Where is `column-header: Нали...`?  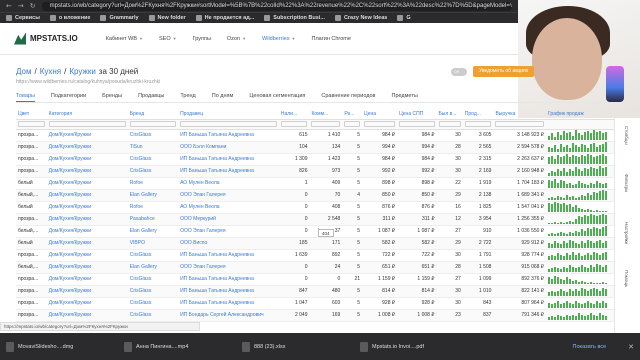
column-header: Нали... is located at coordinates (294, 115).